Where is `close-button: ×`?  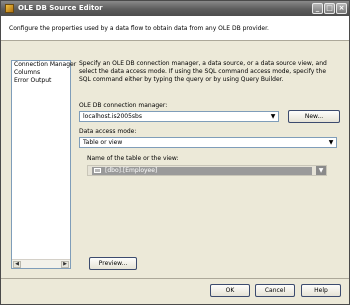
close-button: × is located at coordinates (341, 8).